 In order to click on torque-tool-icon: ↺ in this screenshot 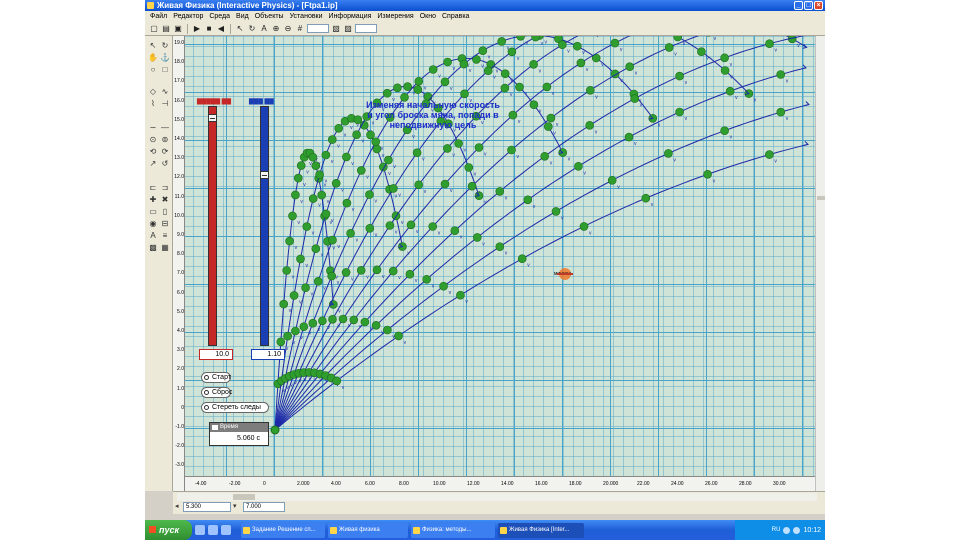, I will do `click(165, 163)`.